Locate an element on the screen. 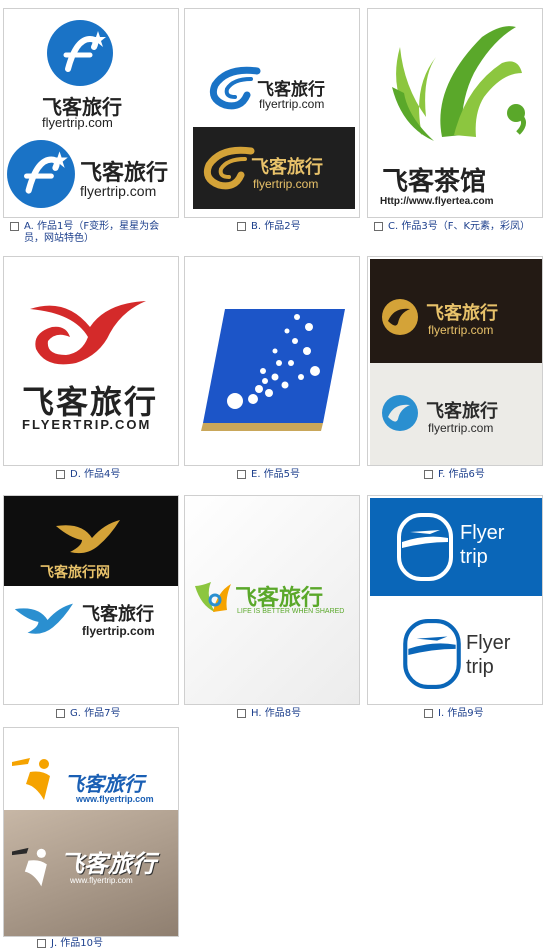 The image size is (550, 950). logo-card-e is located at coordinates (272, 361).